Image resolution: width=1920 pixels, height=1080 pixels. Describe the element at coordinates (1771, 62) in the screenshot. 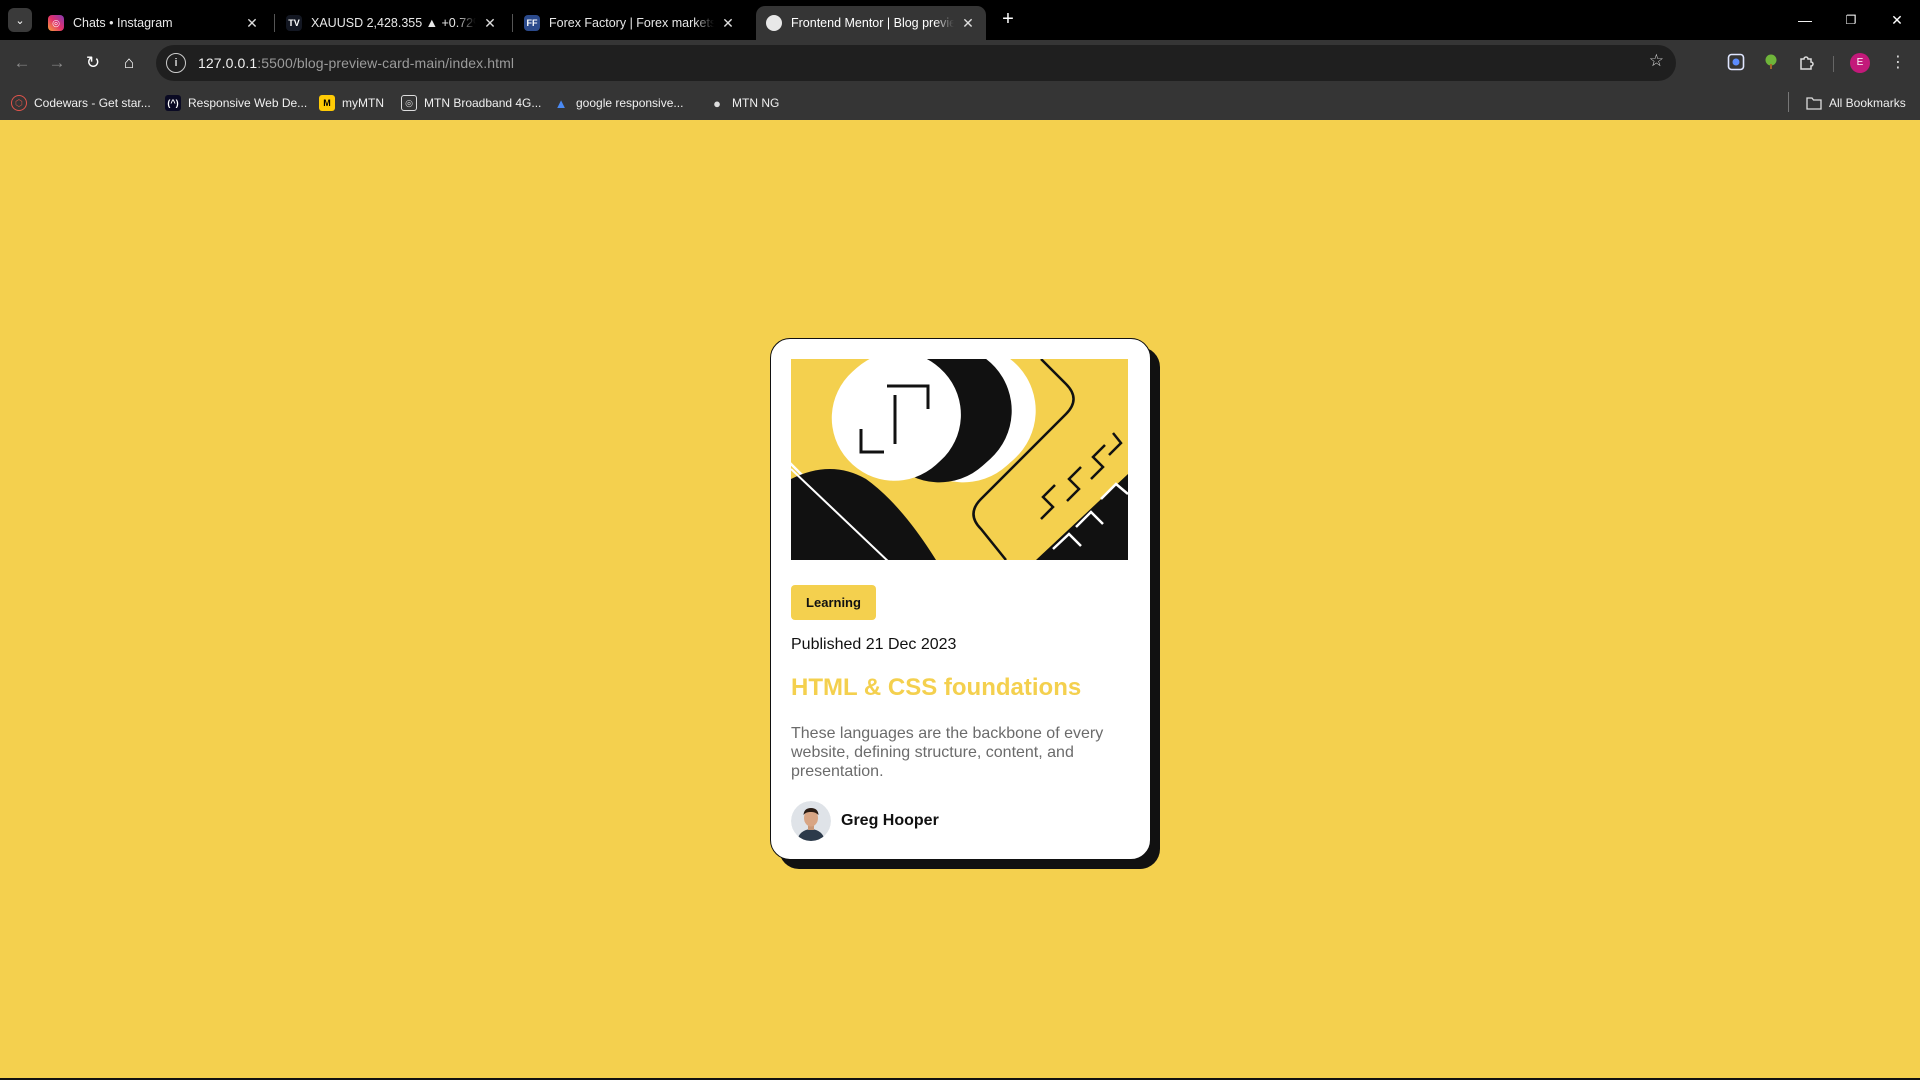

I see `extension-tree-icon` at that location.